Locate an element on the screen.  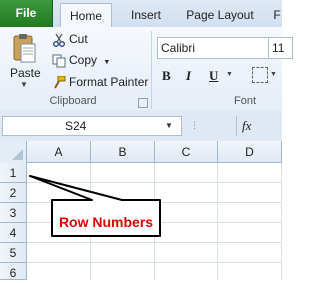
callout-shape is located at coordinates (95, 206).